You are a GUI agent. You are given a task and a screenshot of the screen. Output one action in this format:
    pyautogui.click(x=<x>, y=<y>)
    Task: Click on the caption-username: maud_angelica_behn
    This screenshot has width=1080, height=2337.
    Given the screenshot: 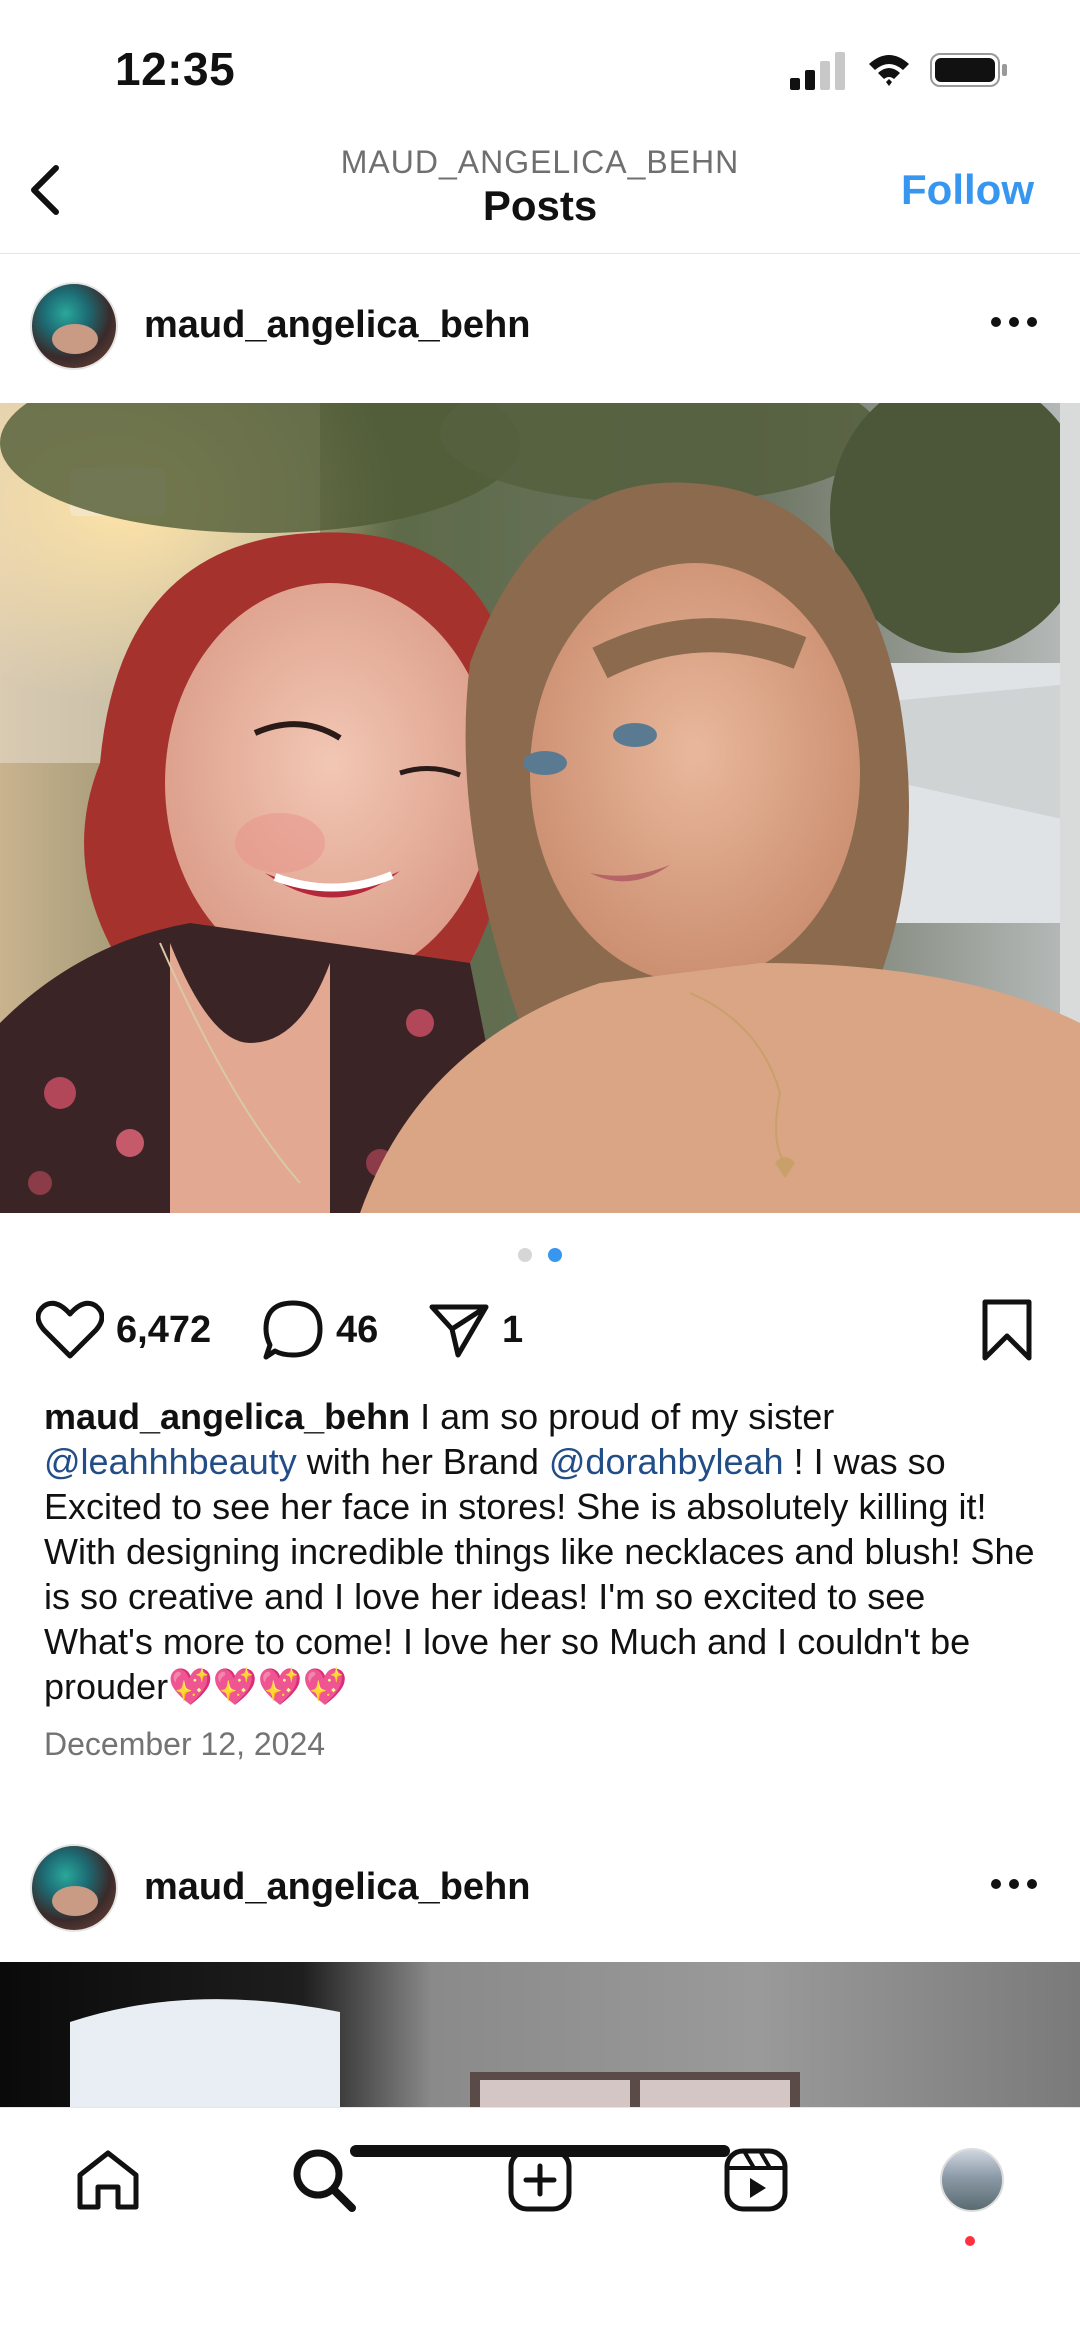 What is the action you would take?
    pyautogui.click(x=227, y=1416)
    